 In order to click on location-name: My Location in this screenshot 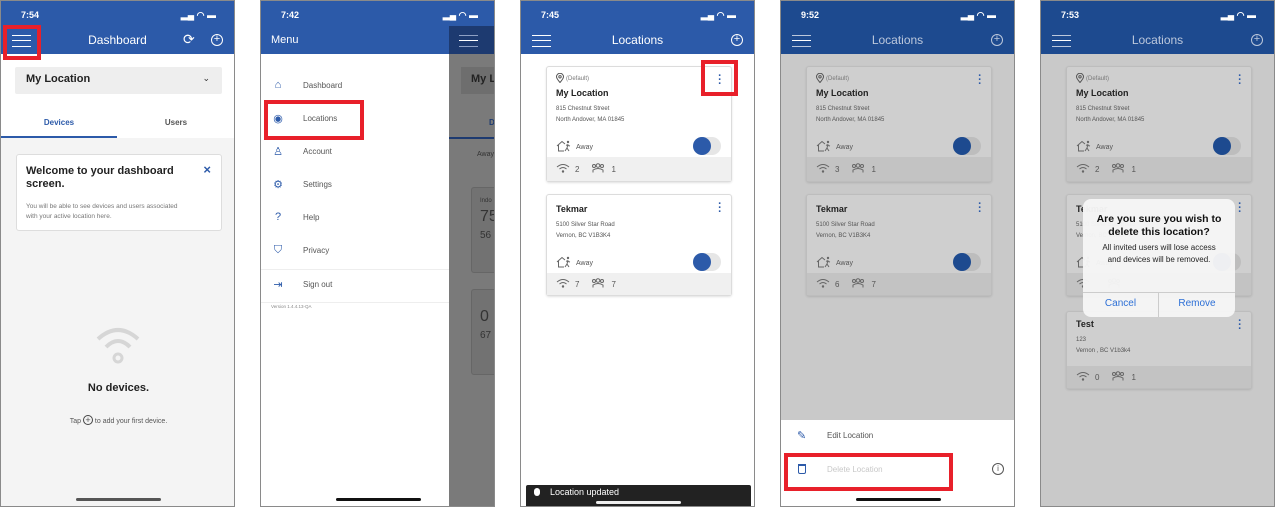, I will do `click(1102, 93)`.